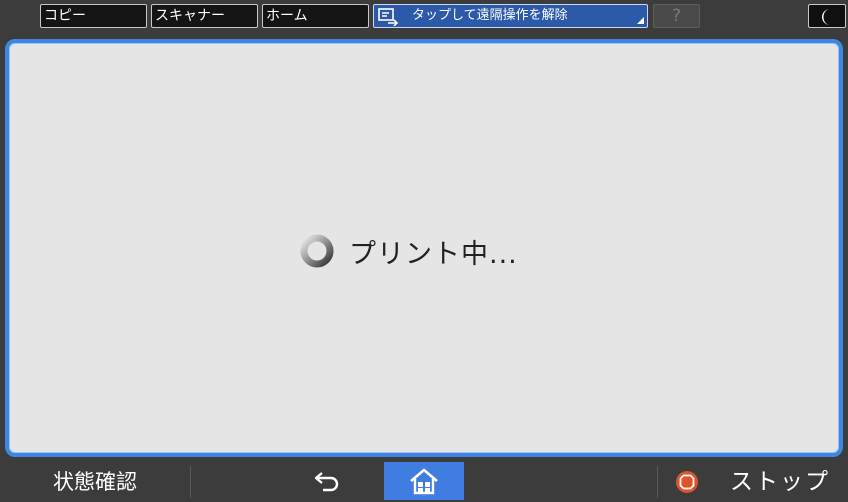  I want to click on remote-operation-label: タップして遠隔操作を解除, so click(490, 15).